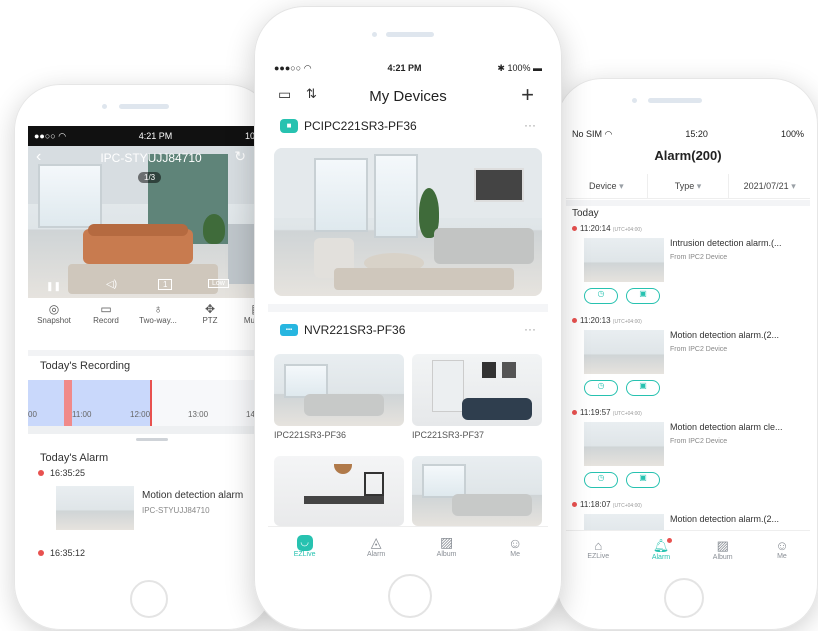 Image resolution: width=818 pixels, height=631 pixels. I want to click on alarm-source: IPC-STYUJJ84710, so click(176, 510).